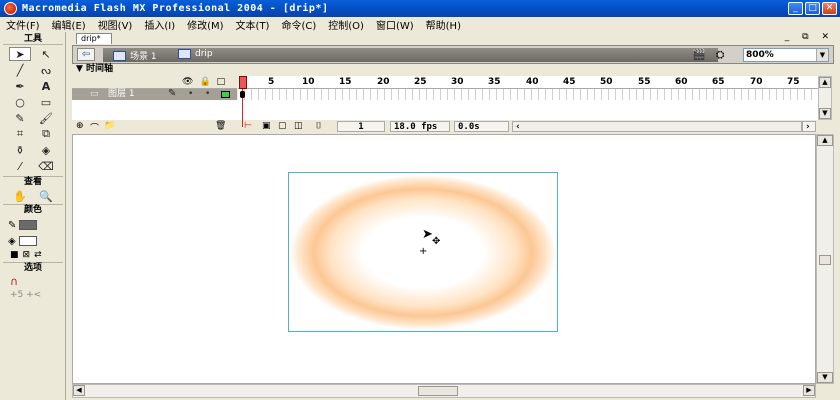 The height and width of the screenshot is (400, 840). What do you see at coordinates (46, 86) in the screenshot?
I see `text-tool-icon: A` at bounding box center [46, 86].